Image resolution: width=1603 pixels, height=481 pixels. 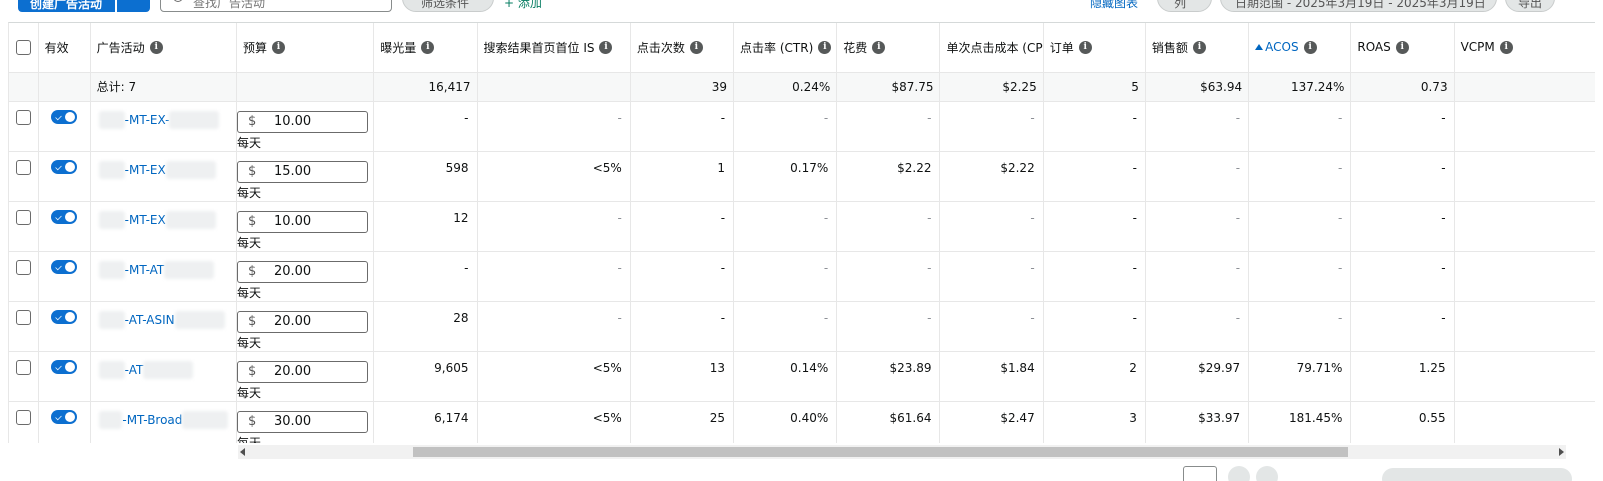 What do you see at coordinates (1061, 47) in the screenshot?
I see `col-header-orders-label: 订单` at bounding box center [1061, 47].